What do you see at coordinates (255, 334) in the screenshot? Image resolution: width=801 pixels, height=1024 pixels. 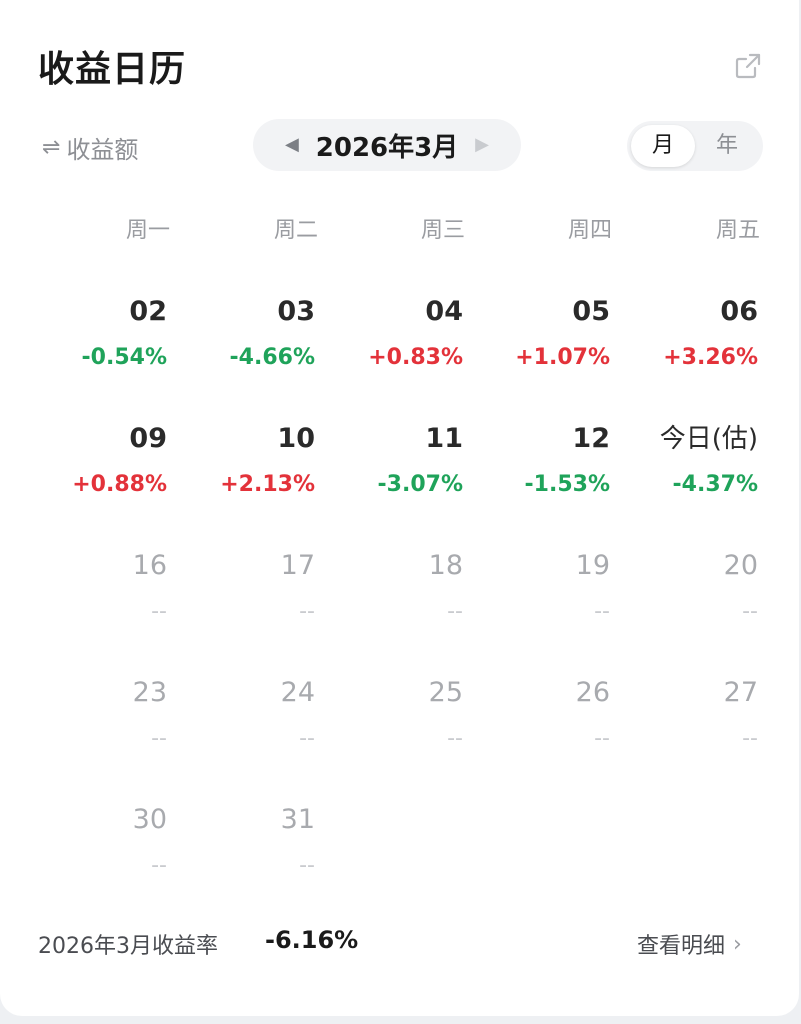 I see `calendar-day-cell: 03 -4.66%` at bounding box center [255, 334].